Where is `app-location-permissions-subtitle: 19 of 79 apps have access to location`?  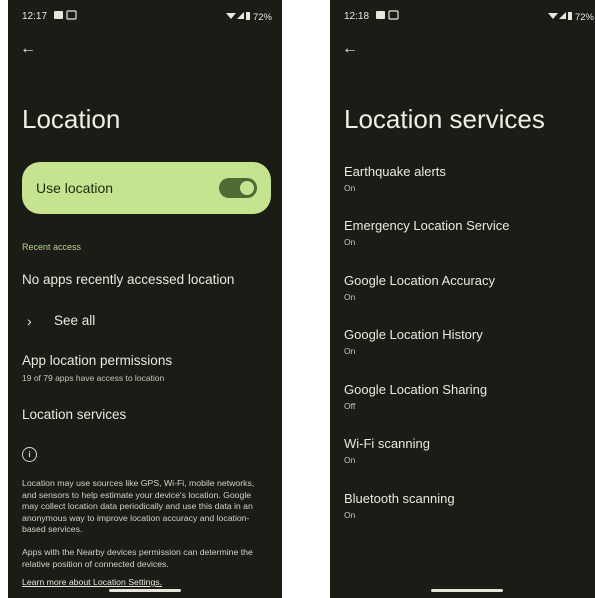
app-location-permissions-subtitle: 19 of 79 apps have access to location is located at coordinates (93, 378).